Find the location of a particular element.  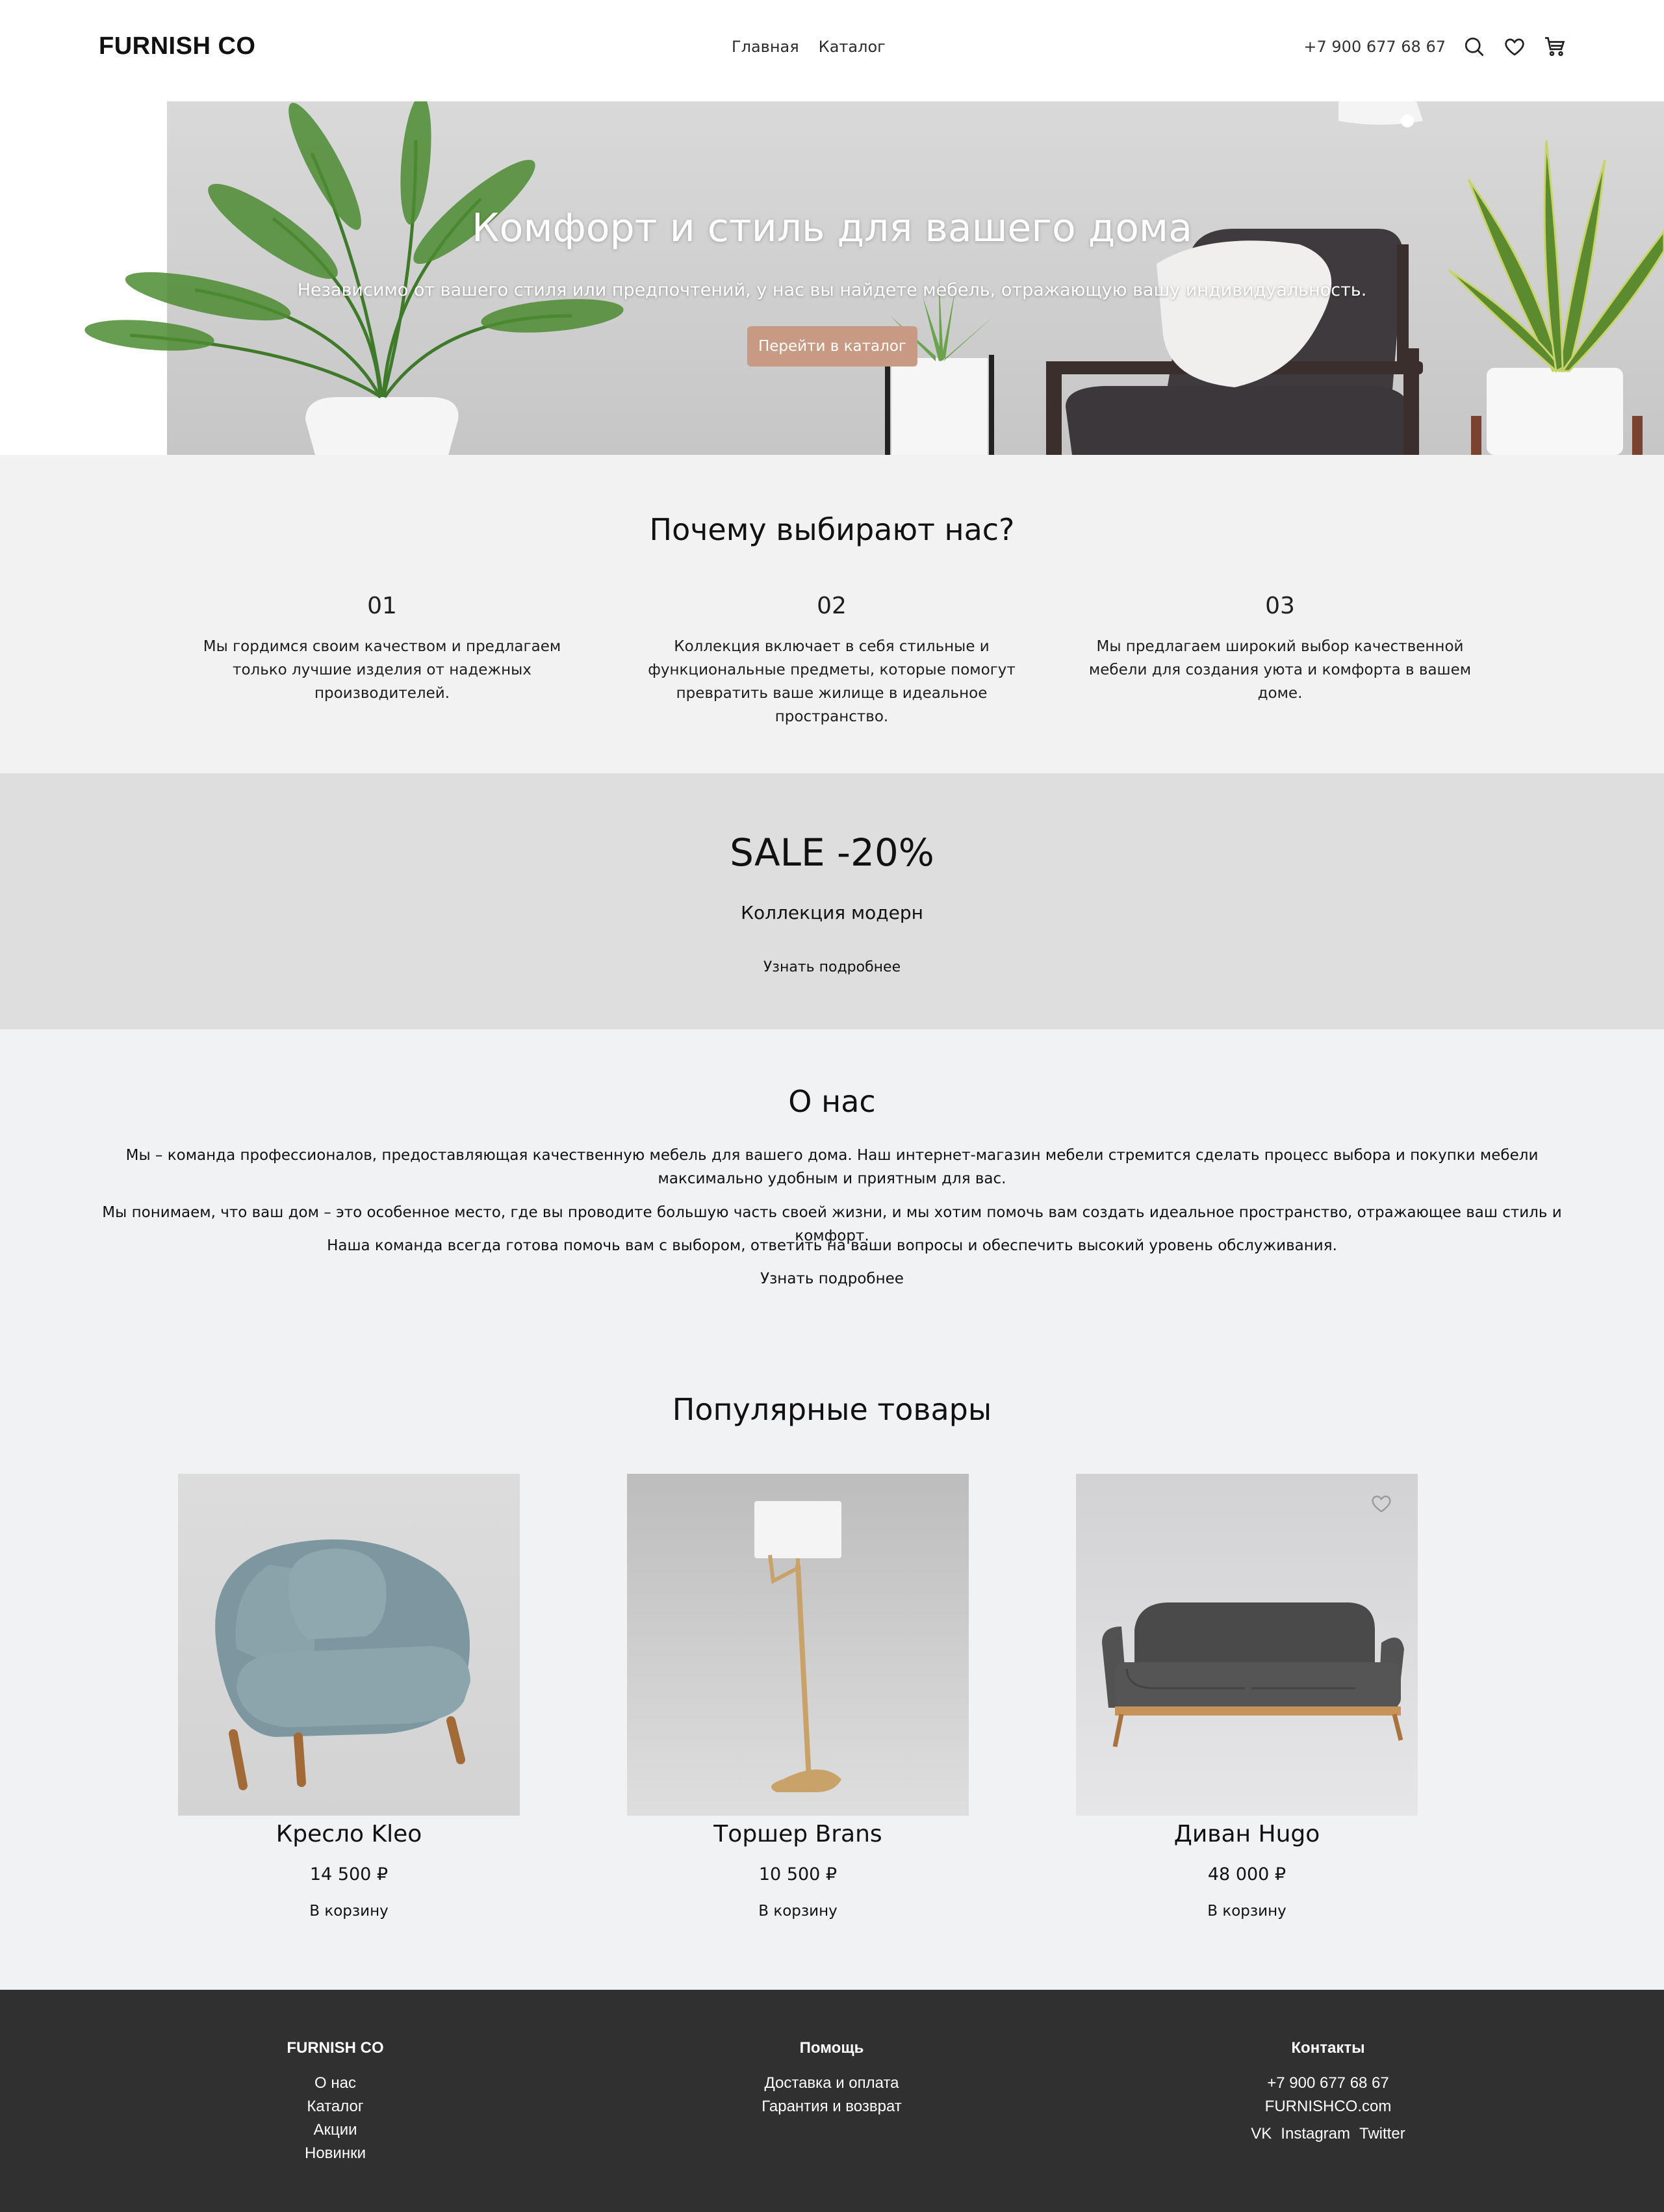

product-price: 10 500 ₽ is located at coordinates (798, 1874).